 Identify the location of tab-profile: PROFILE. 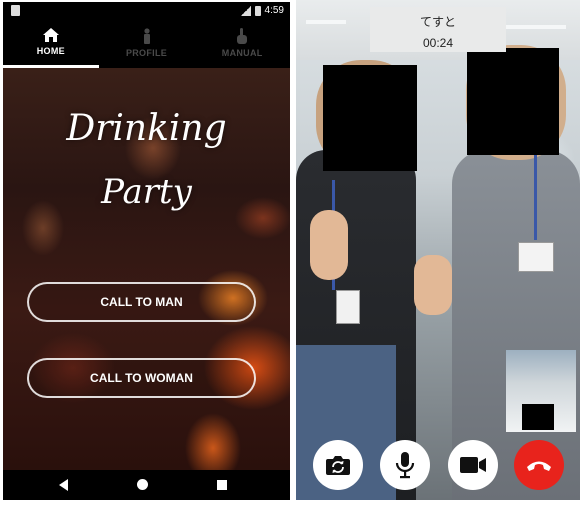
(147, 44).